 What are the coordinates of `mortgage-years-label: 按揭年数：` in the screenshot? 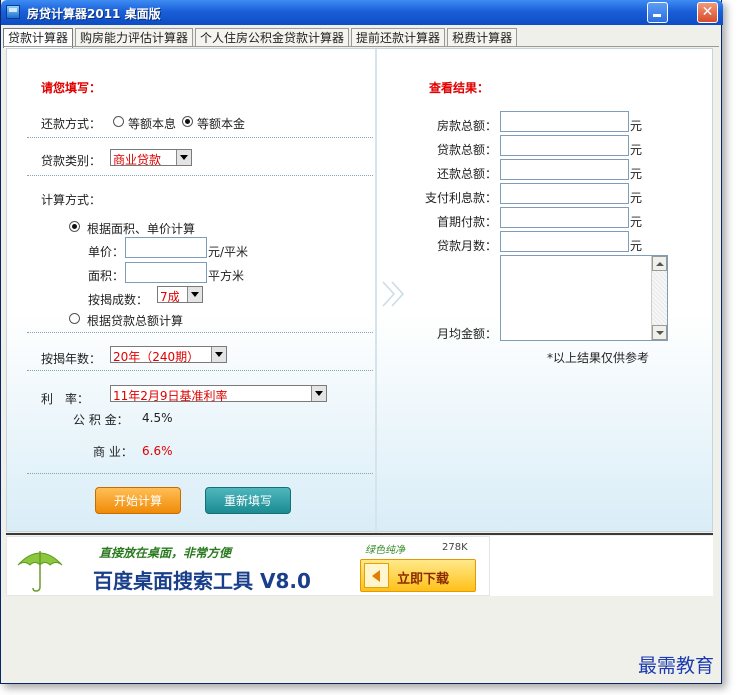 It's located at (71, 359).